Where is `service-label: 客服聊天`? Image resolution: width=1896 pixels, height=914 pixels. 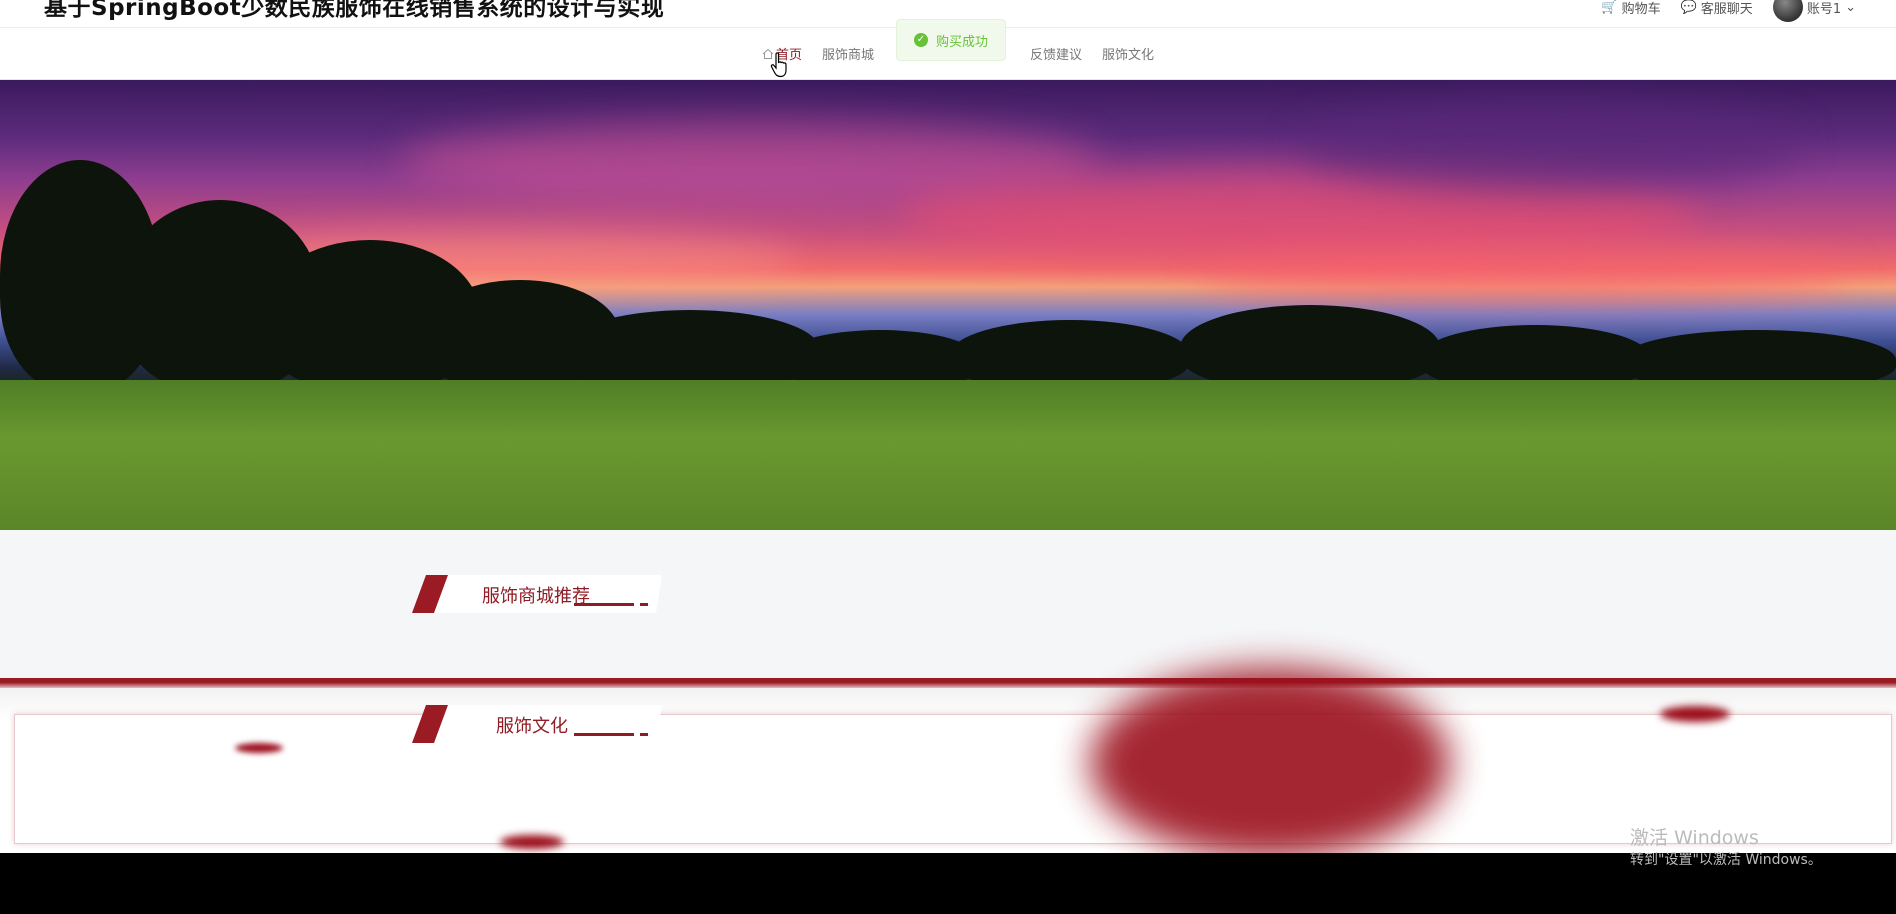 service-label: 客服聊天 is located at coordinates (1726, 9).